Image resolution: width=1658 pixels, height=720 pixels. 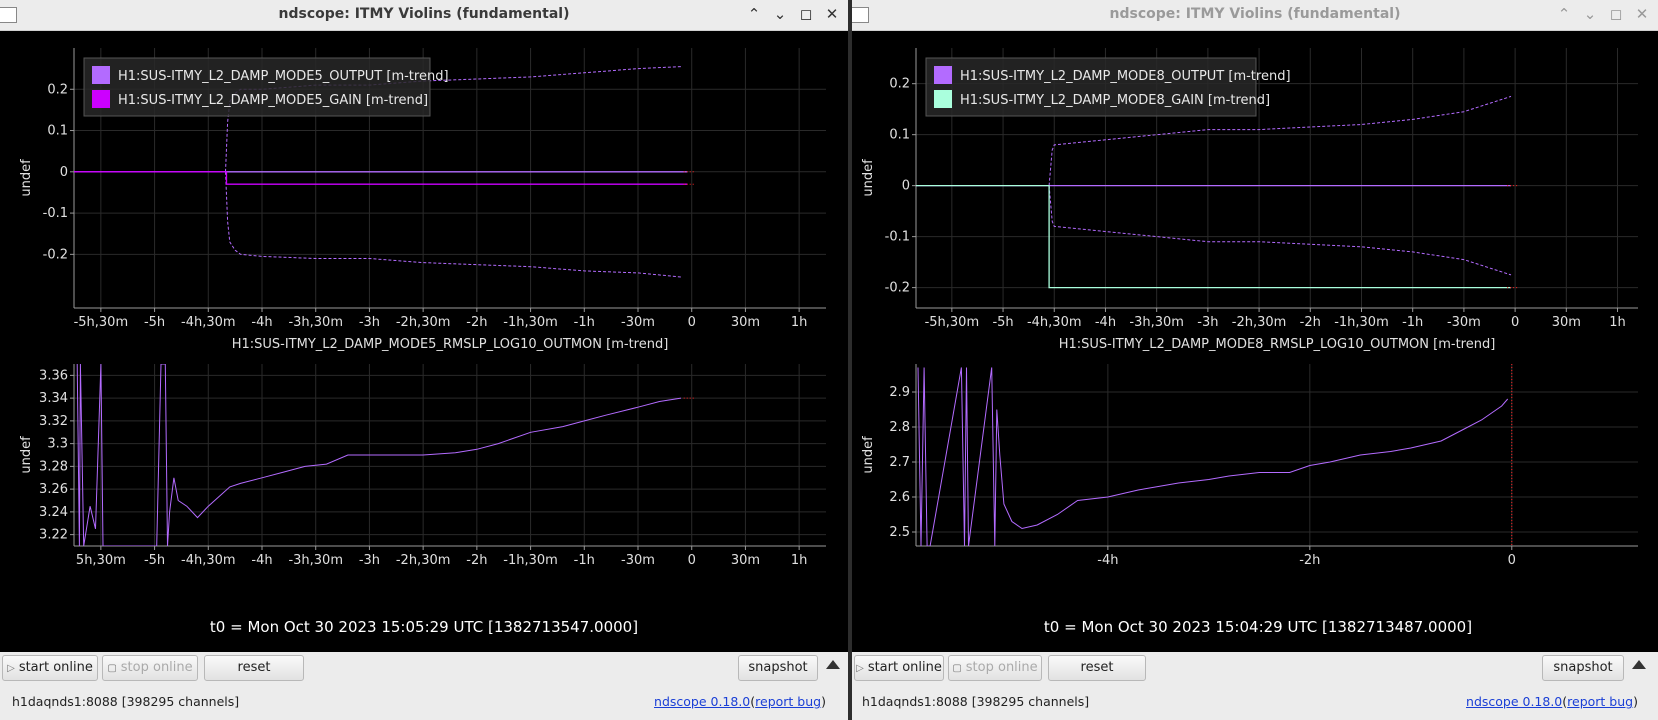 I want to click on y-tick-label: 3.32, so click(x=53, y=421).